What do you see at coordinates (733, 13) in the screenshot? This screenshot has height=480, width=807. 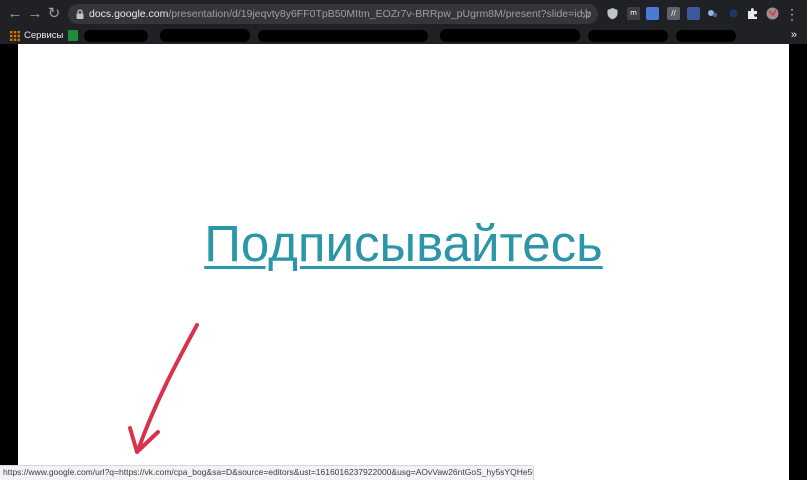 I see `dark-circle-extension-icon` at bounding box center [733, 13].